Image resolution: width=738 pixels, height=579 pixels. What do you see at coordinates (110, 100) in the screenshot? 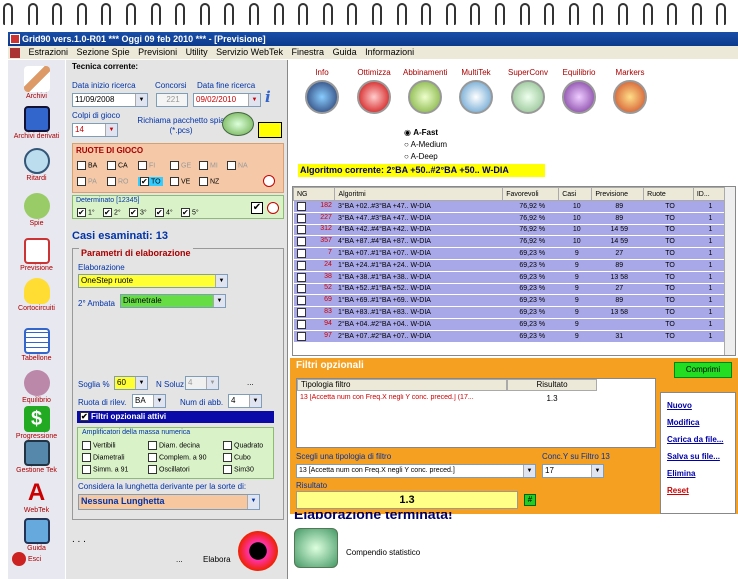
I see `data-inizio-field: 11/09/2008 ▼` at bounding box center [110, 100].